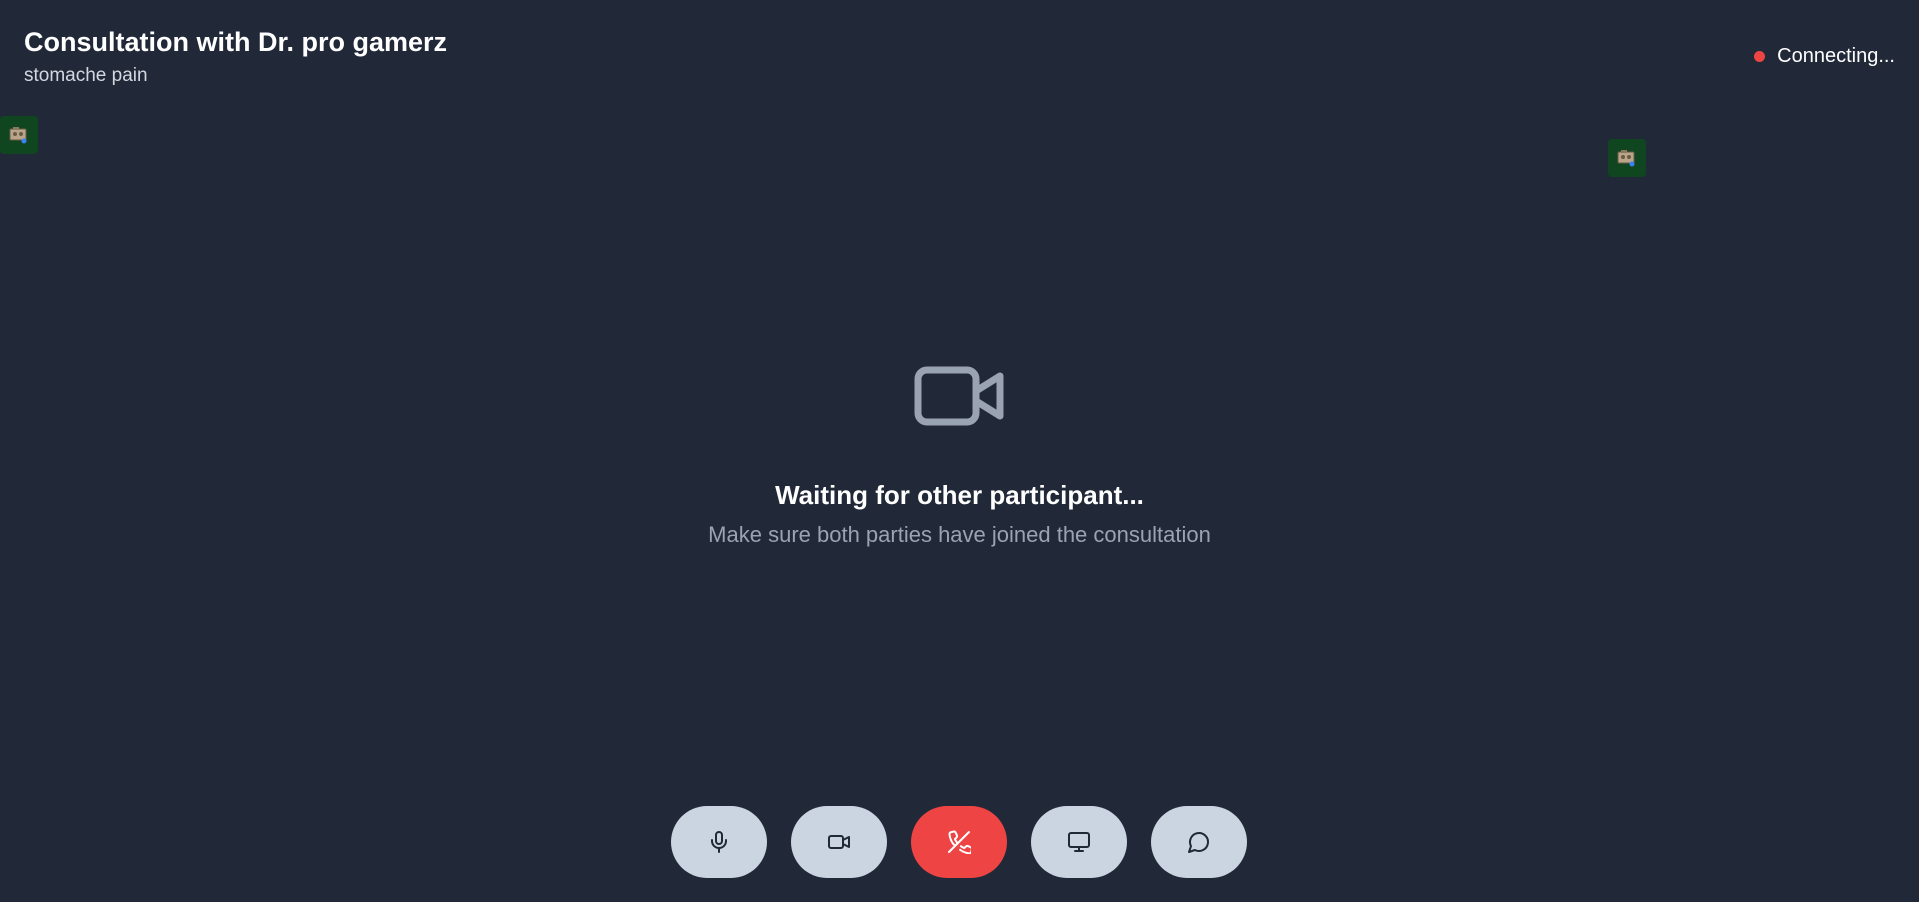 Image resolution: width=1919 pixels, height=902 pixels. I want to click on microphone-button, so click(719, 842).